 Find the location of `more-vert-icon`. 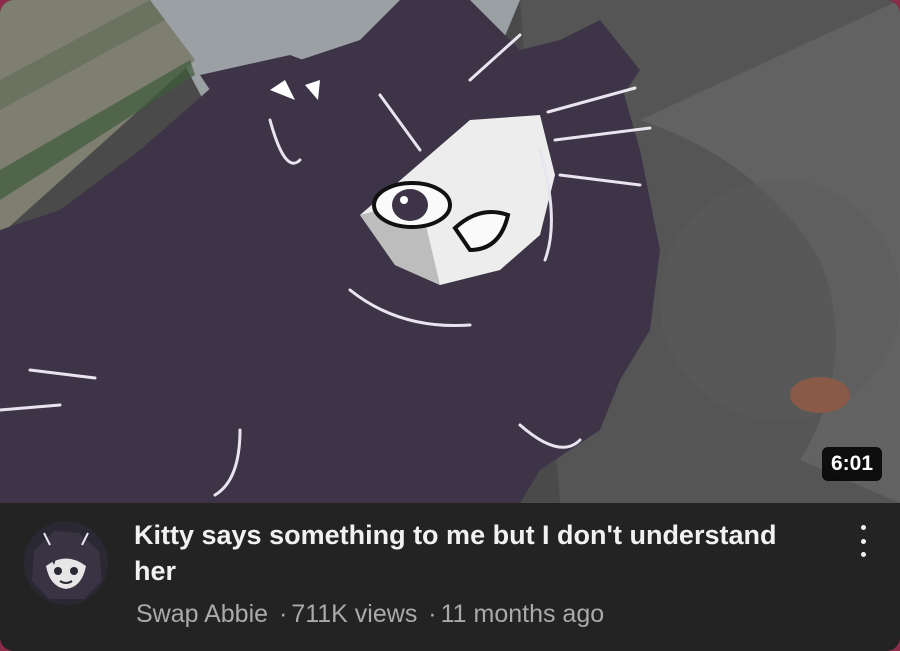

more-vert-icon is located at coordinates (863, 541).